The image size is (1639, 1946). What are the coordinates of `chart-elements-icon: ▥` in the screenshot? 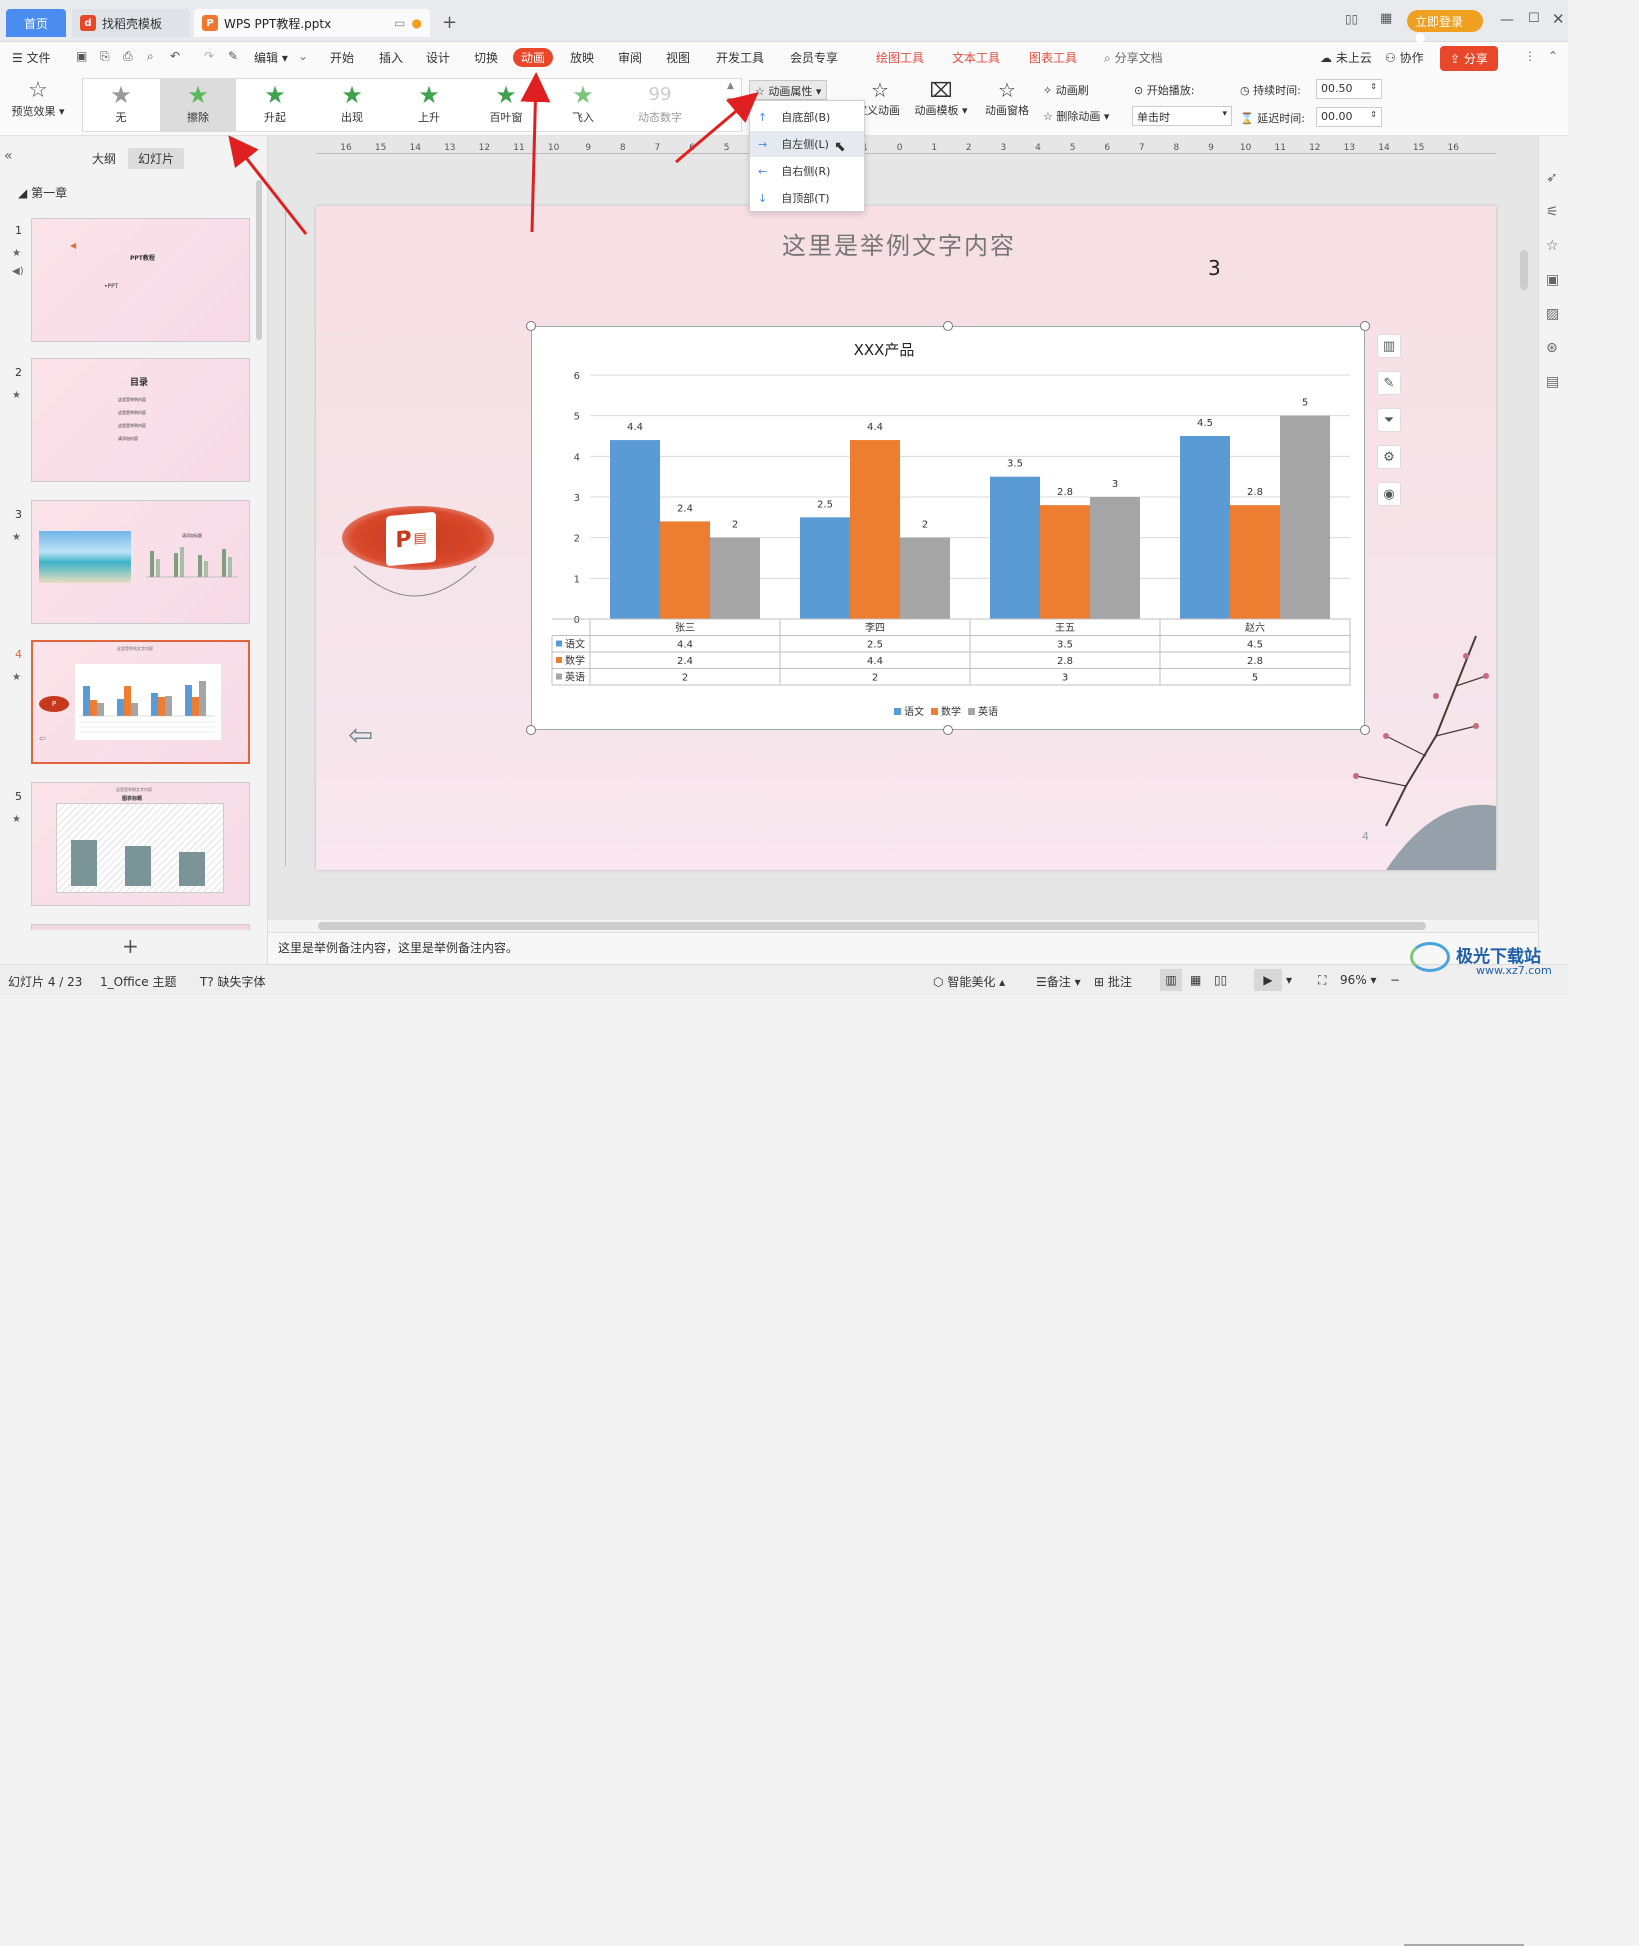 It's located at (1389, 346).